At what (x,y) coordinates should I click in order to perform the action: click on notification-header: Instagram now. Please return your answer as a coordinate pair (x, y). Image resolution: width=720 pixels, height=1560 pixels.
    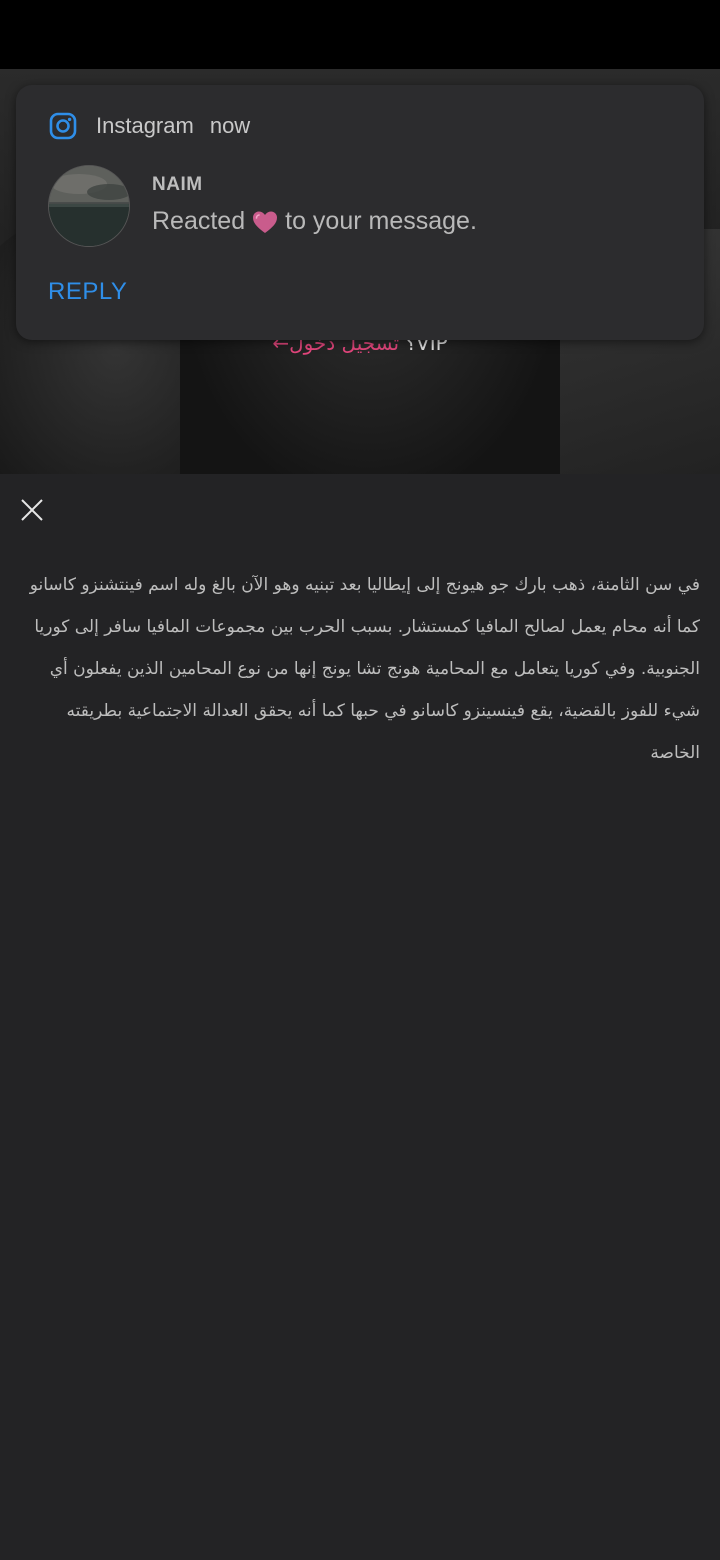
    Looking at the image, I should click on (149, 126).